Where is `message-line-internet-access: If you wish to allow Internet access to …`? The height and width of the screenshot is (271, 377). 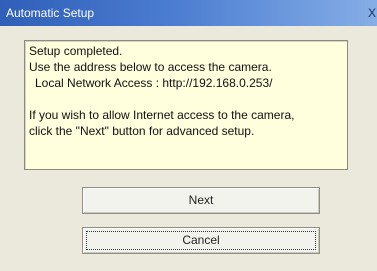
message-line-internet-access: If you wish to allow Internet access to … is located at coordinates (162, 115).